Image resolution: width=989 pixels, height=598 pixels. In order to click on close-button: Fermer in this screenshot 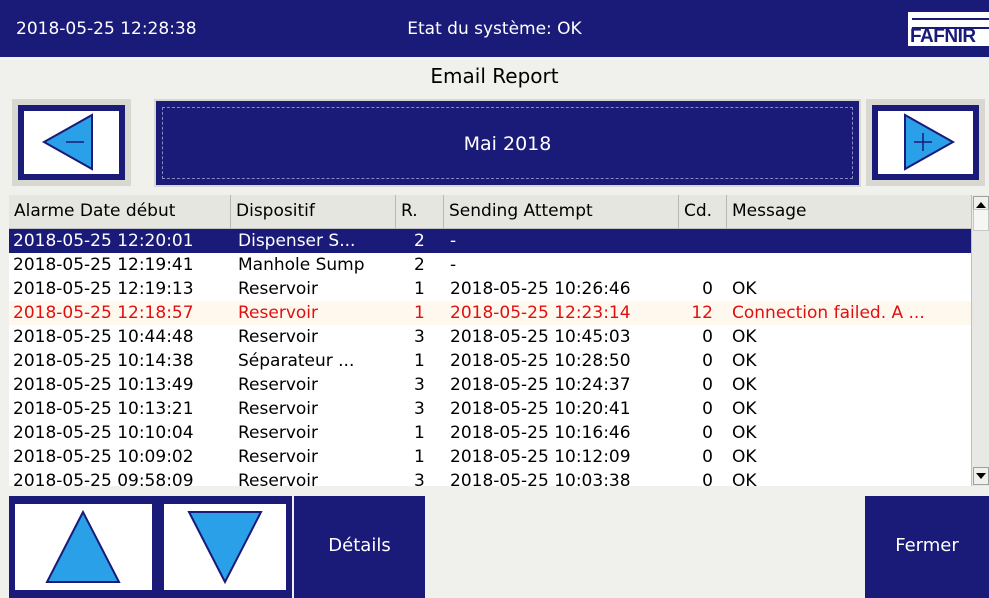, I will do `click(927, 547)`.